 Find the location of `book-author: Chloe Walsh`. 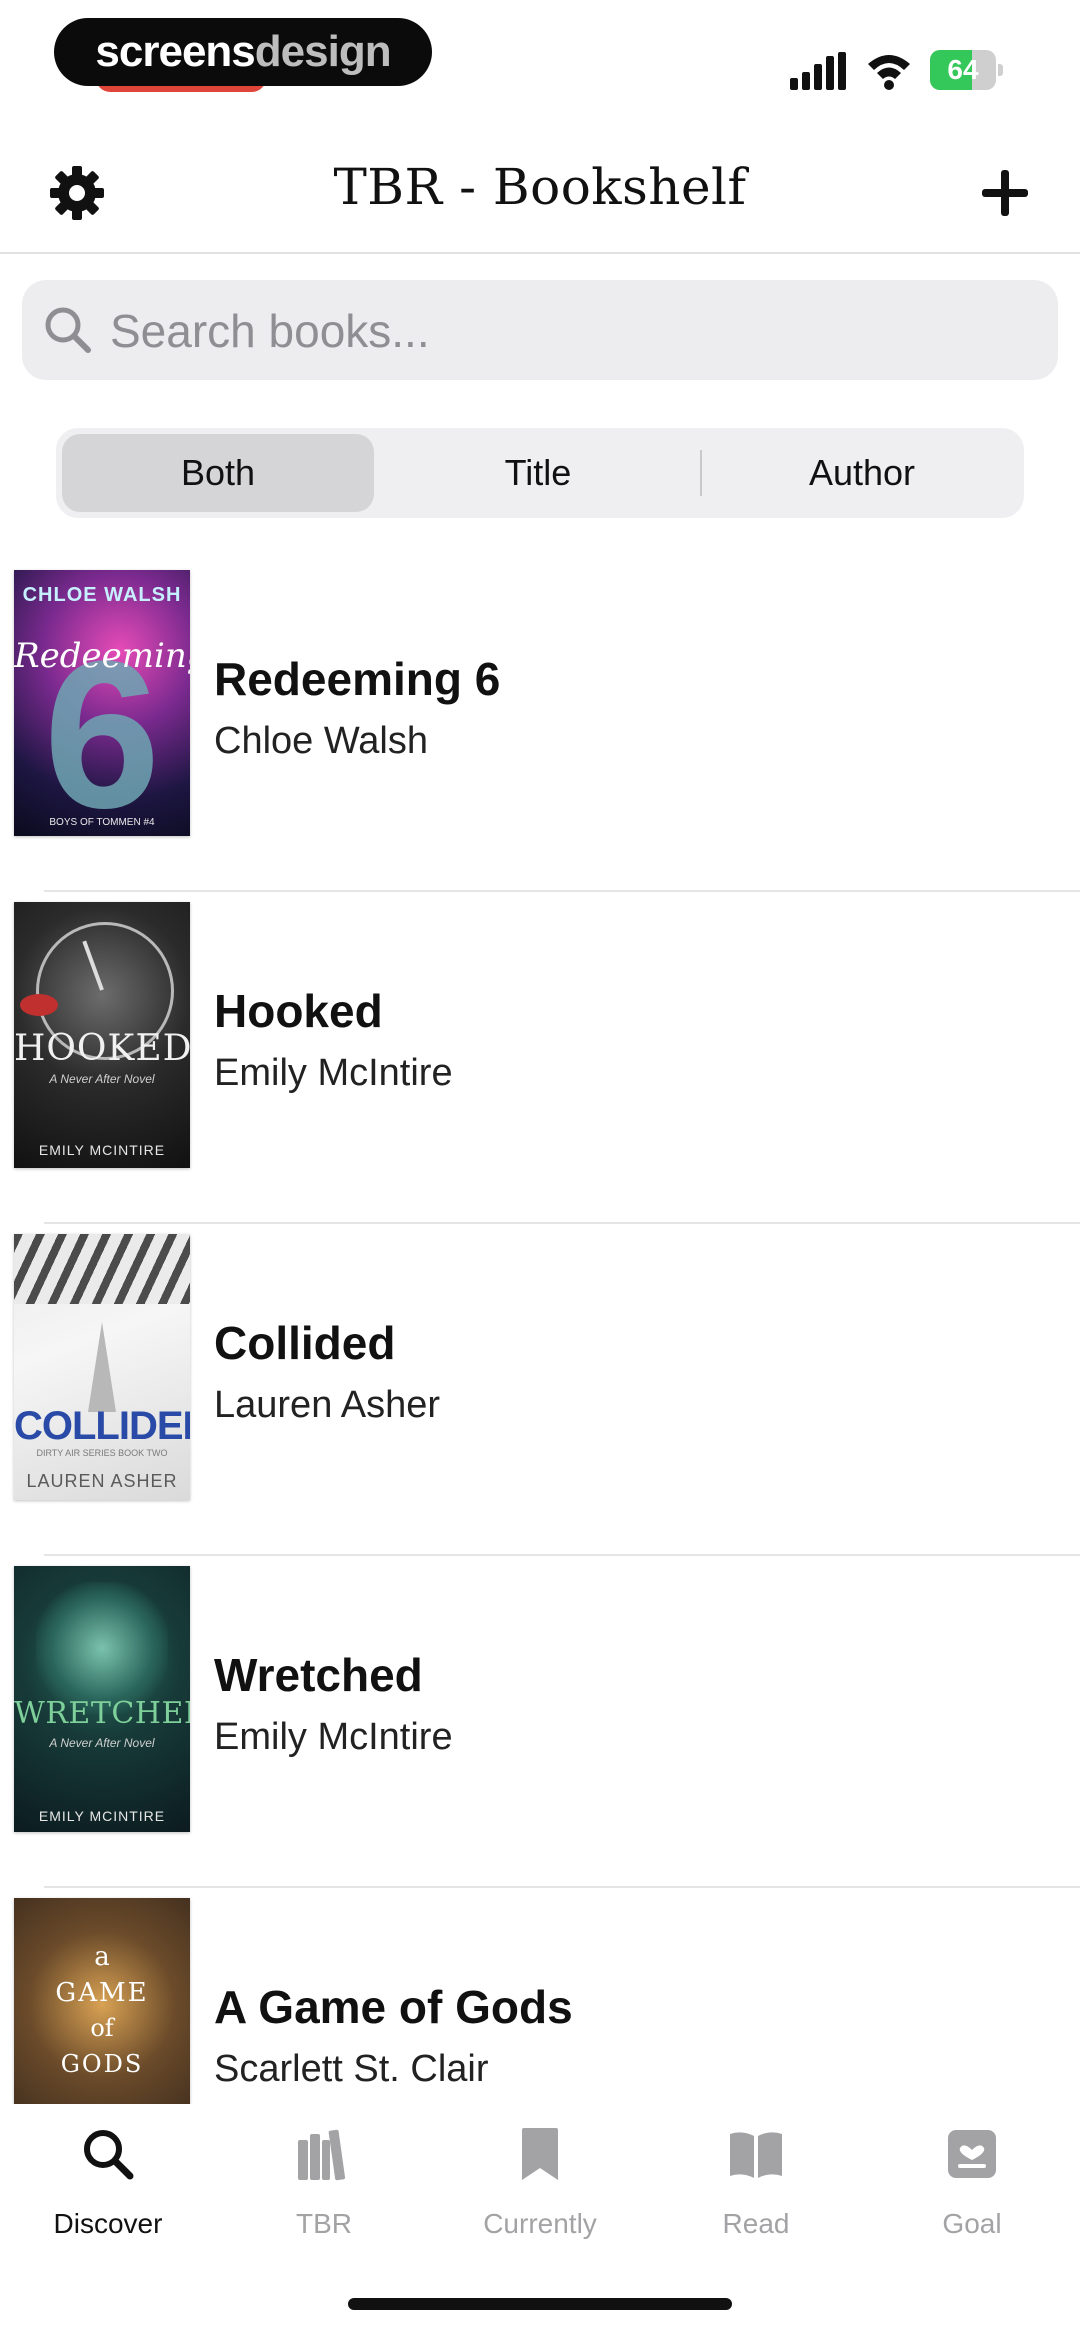

book-author: Chloe Walsh is located at coordinates (321, 741).